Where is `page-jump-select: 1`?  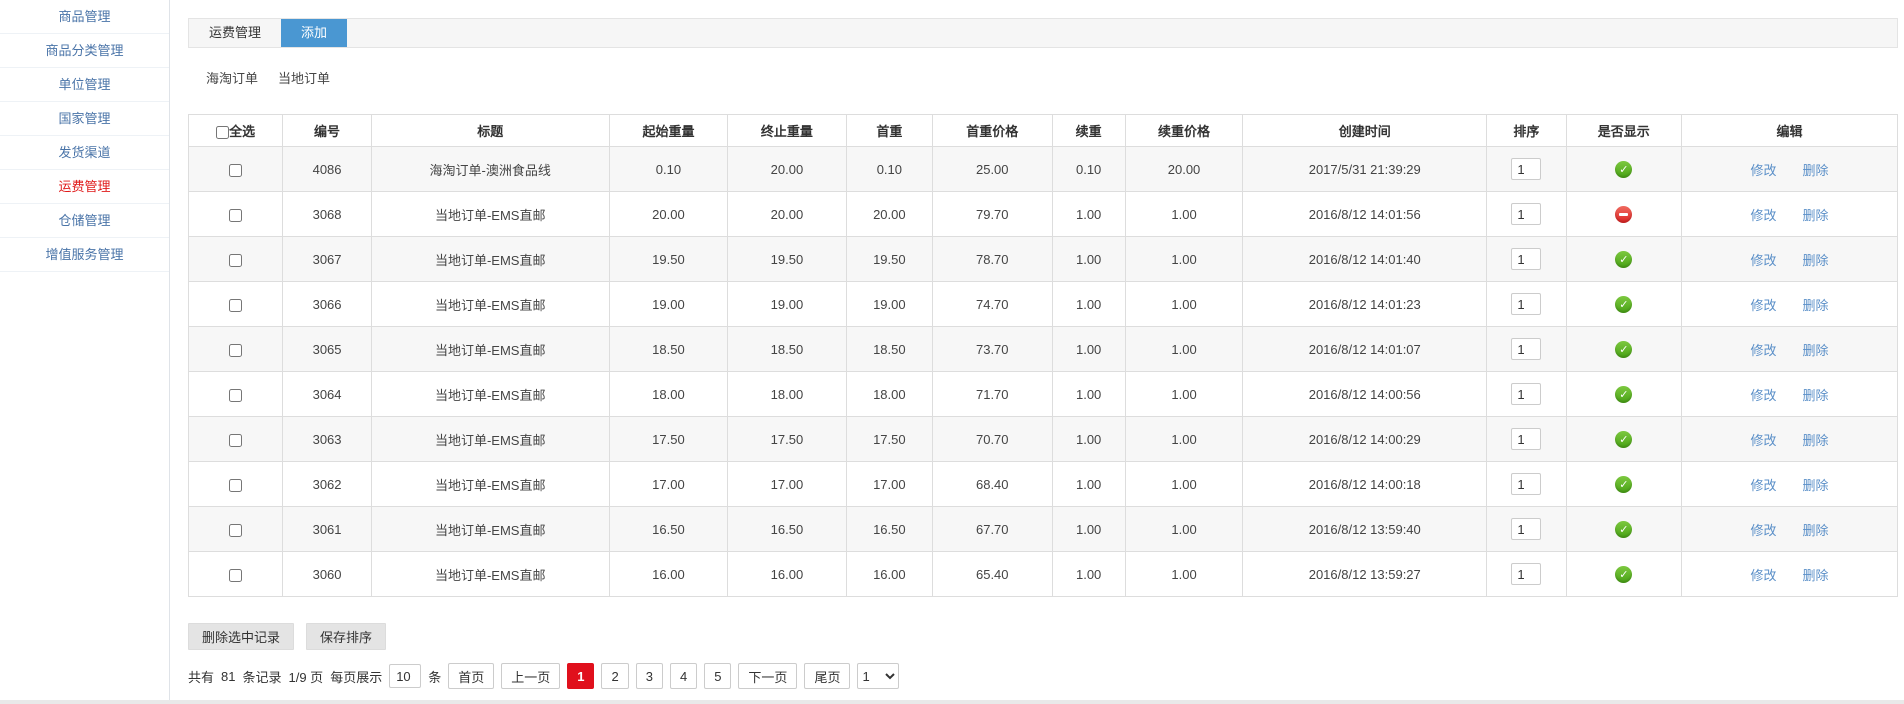 page-jump-select: 1 is located at coordinates (878, 676).